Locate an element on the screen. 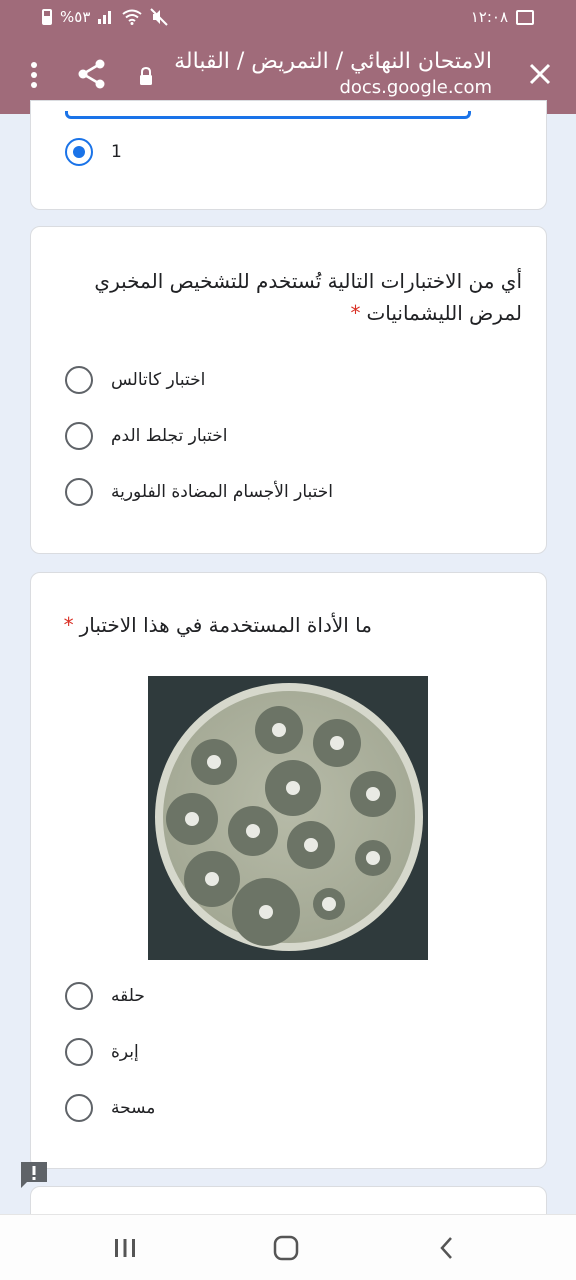 Image resolution: width=576 pixels, height=1280 pixels. signal-icon is located at coordinates (106, 17).